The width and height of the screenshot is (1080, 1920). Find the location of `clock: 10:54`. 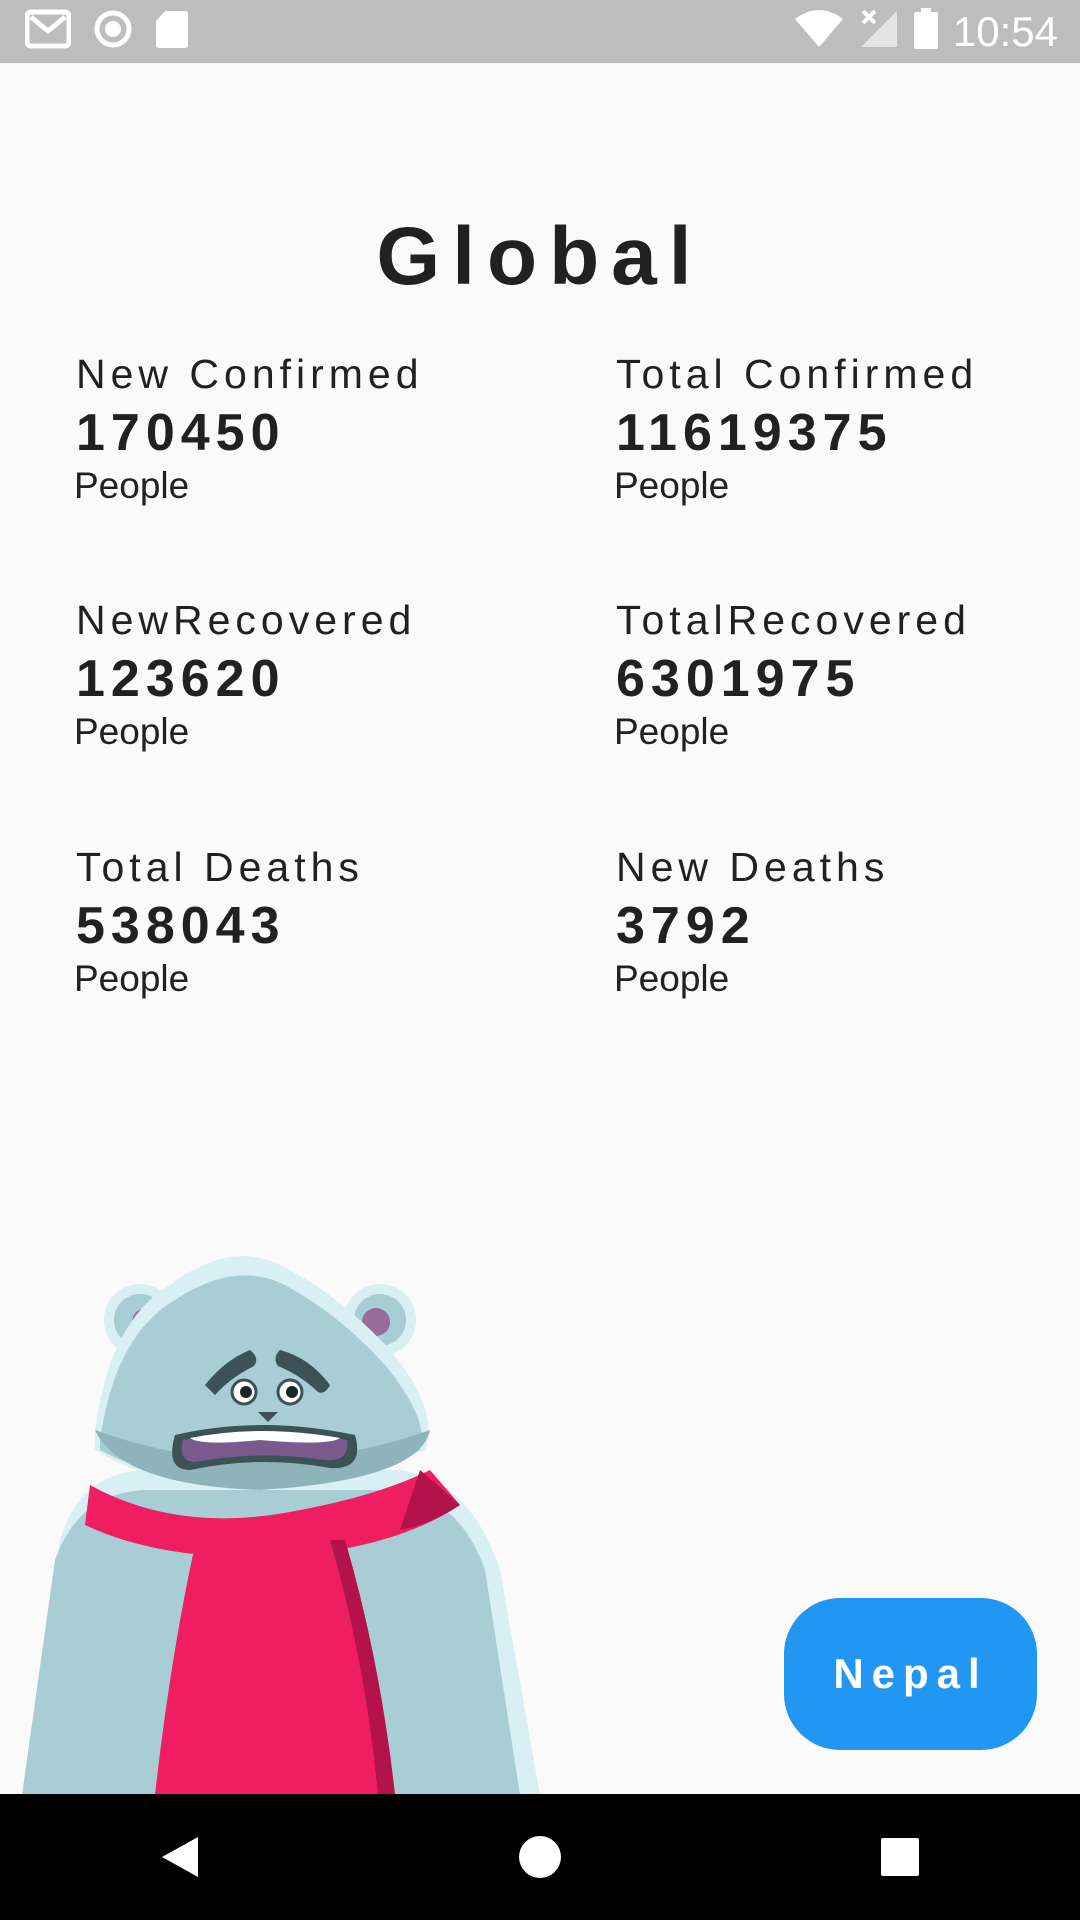

clock: 10:54 is located at coordinates (1005, 31).